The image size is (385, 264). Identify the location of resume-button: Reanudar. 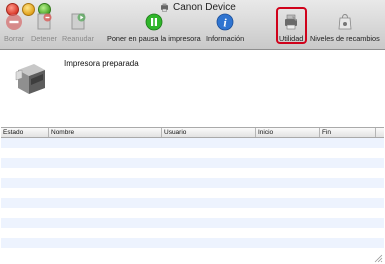
(78, 28).